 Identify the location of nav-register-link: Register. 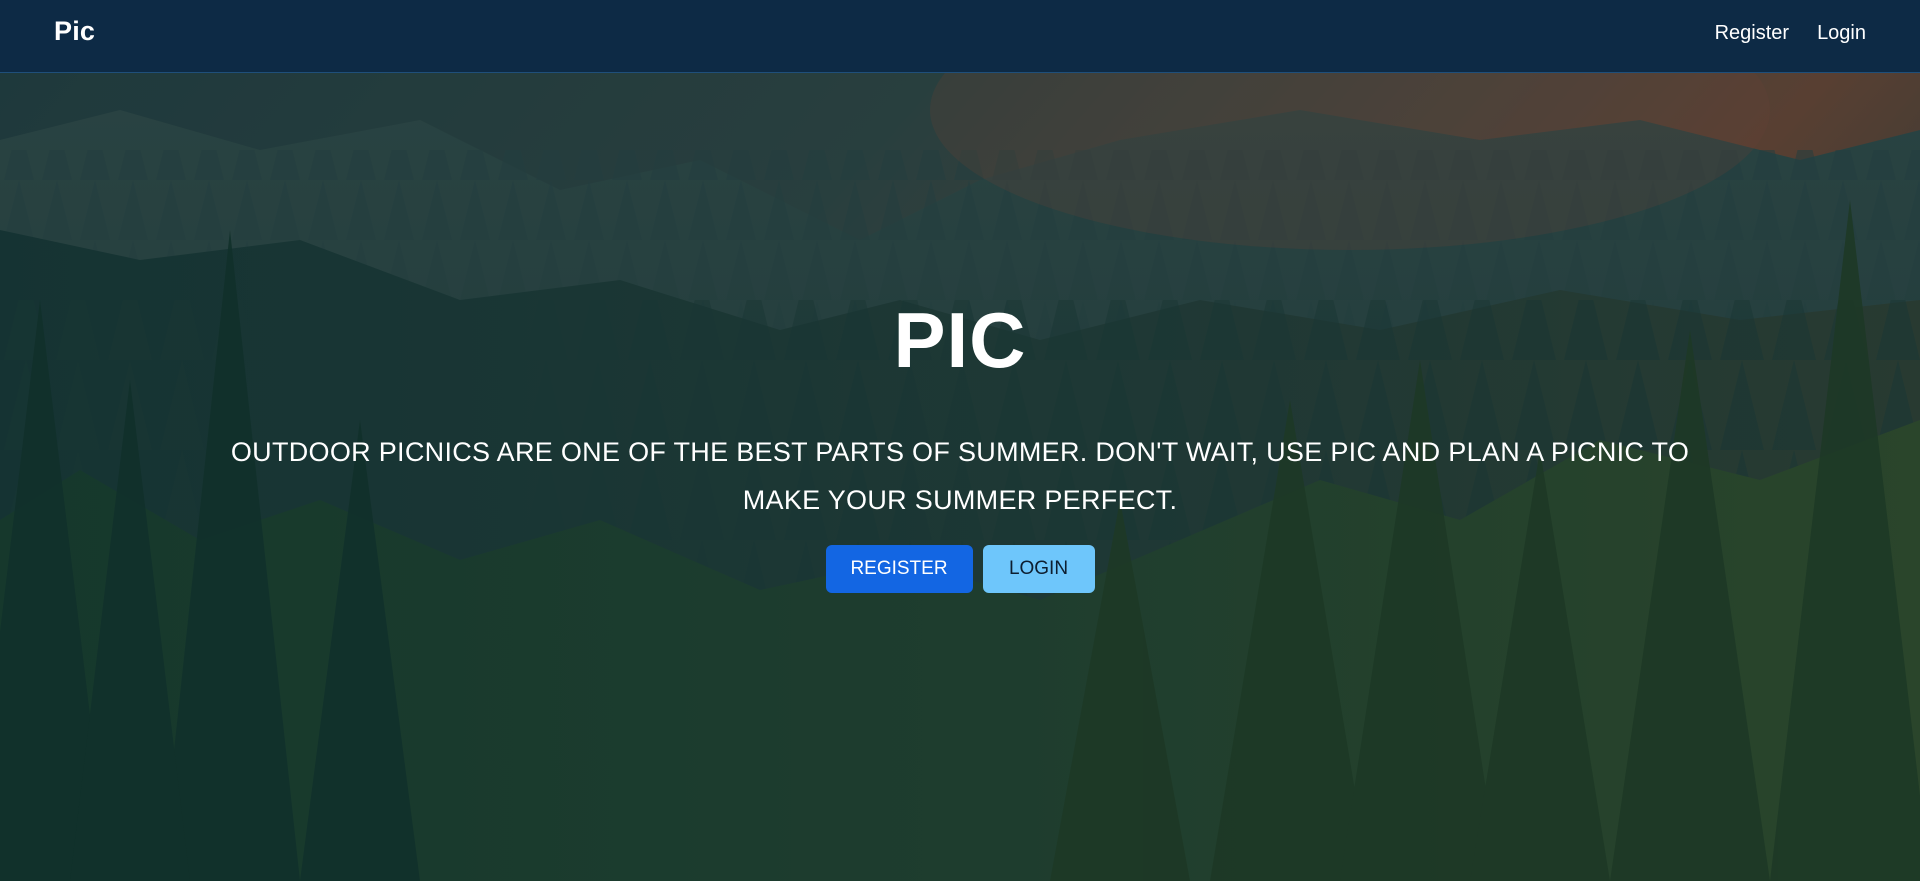
(1752, 33).